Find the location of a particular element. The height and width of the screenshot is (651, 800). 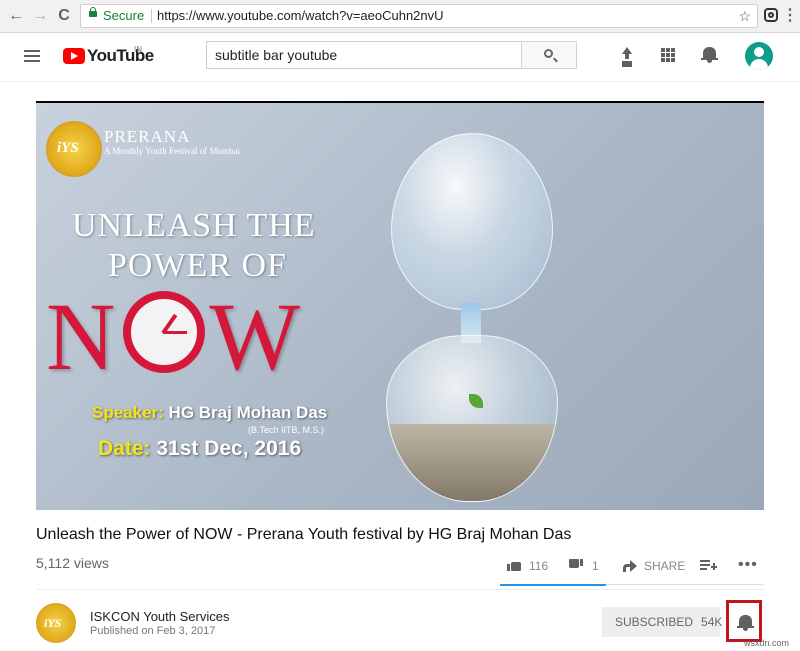

apps-icon is located at coordinates (668, 55).